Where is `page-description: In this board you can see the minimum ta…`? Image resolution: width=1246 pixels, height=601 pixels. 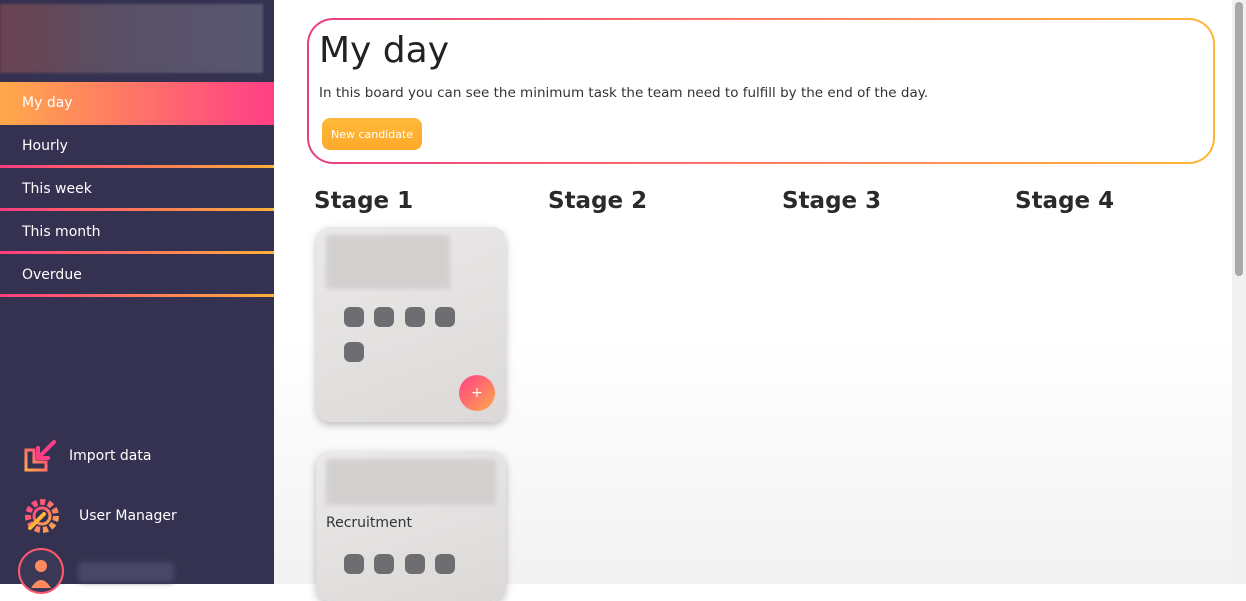 page-description: In this board you can see the minimum ta… is located at coordinates (624, 93).